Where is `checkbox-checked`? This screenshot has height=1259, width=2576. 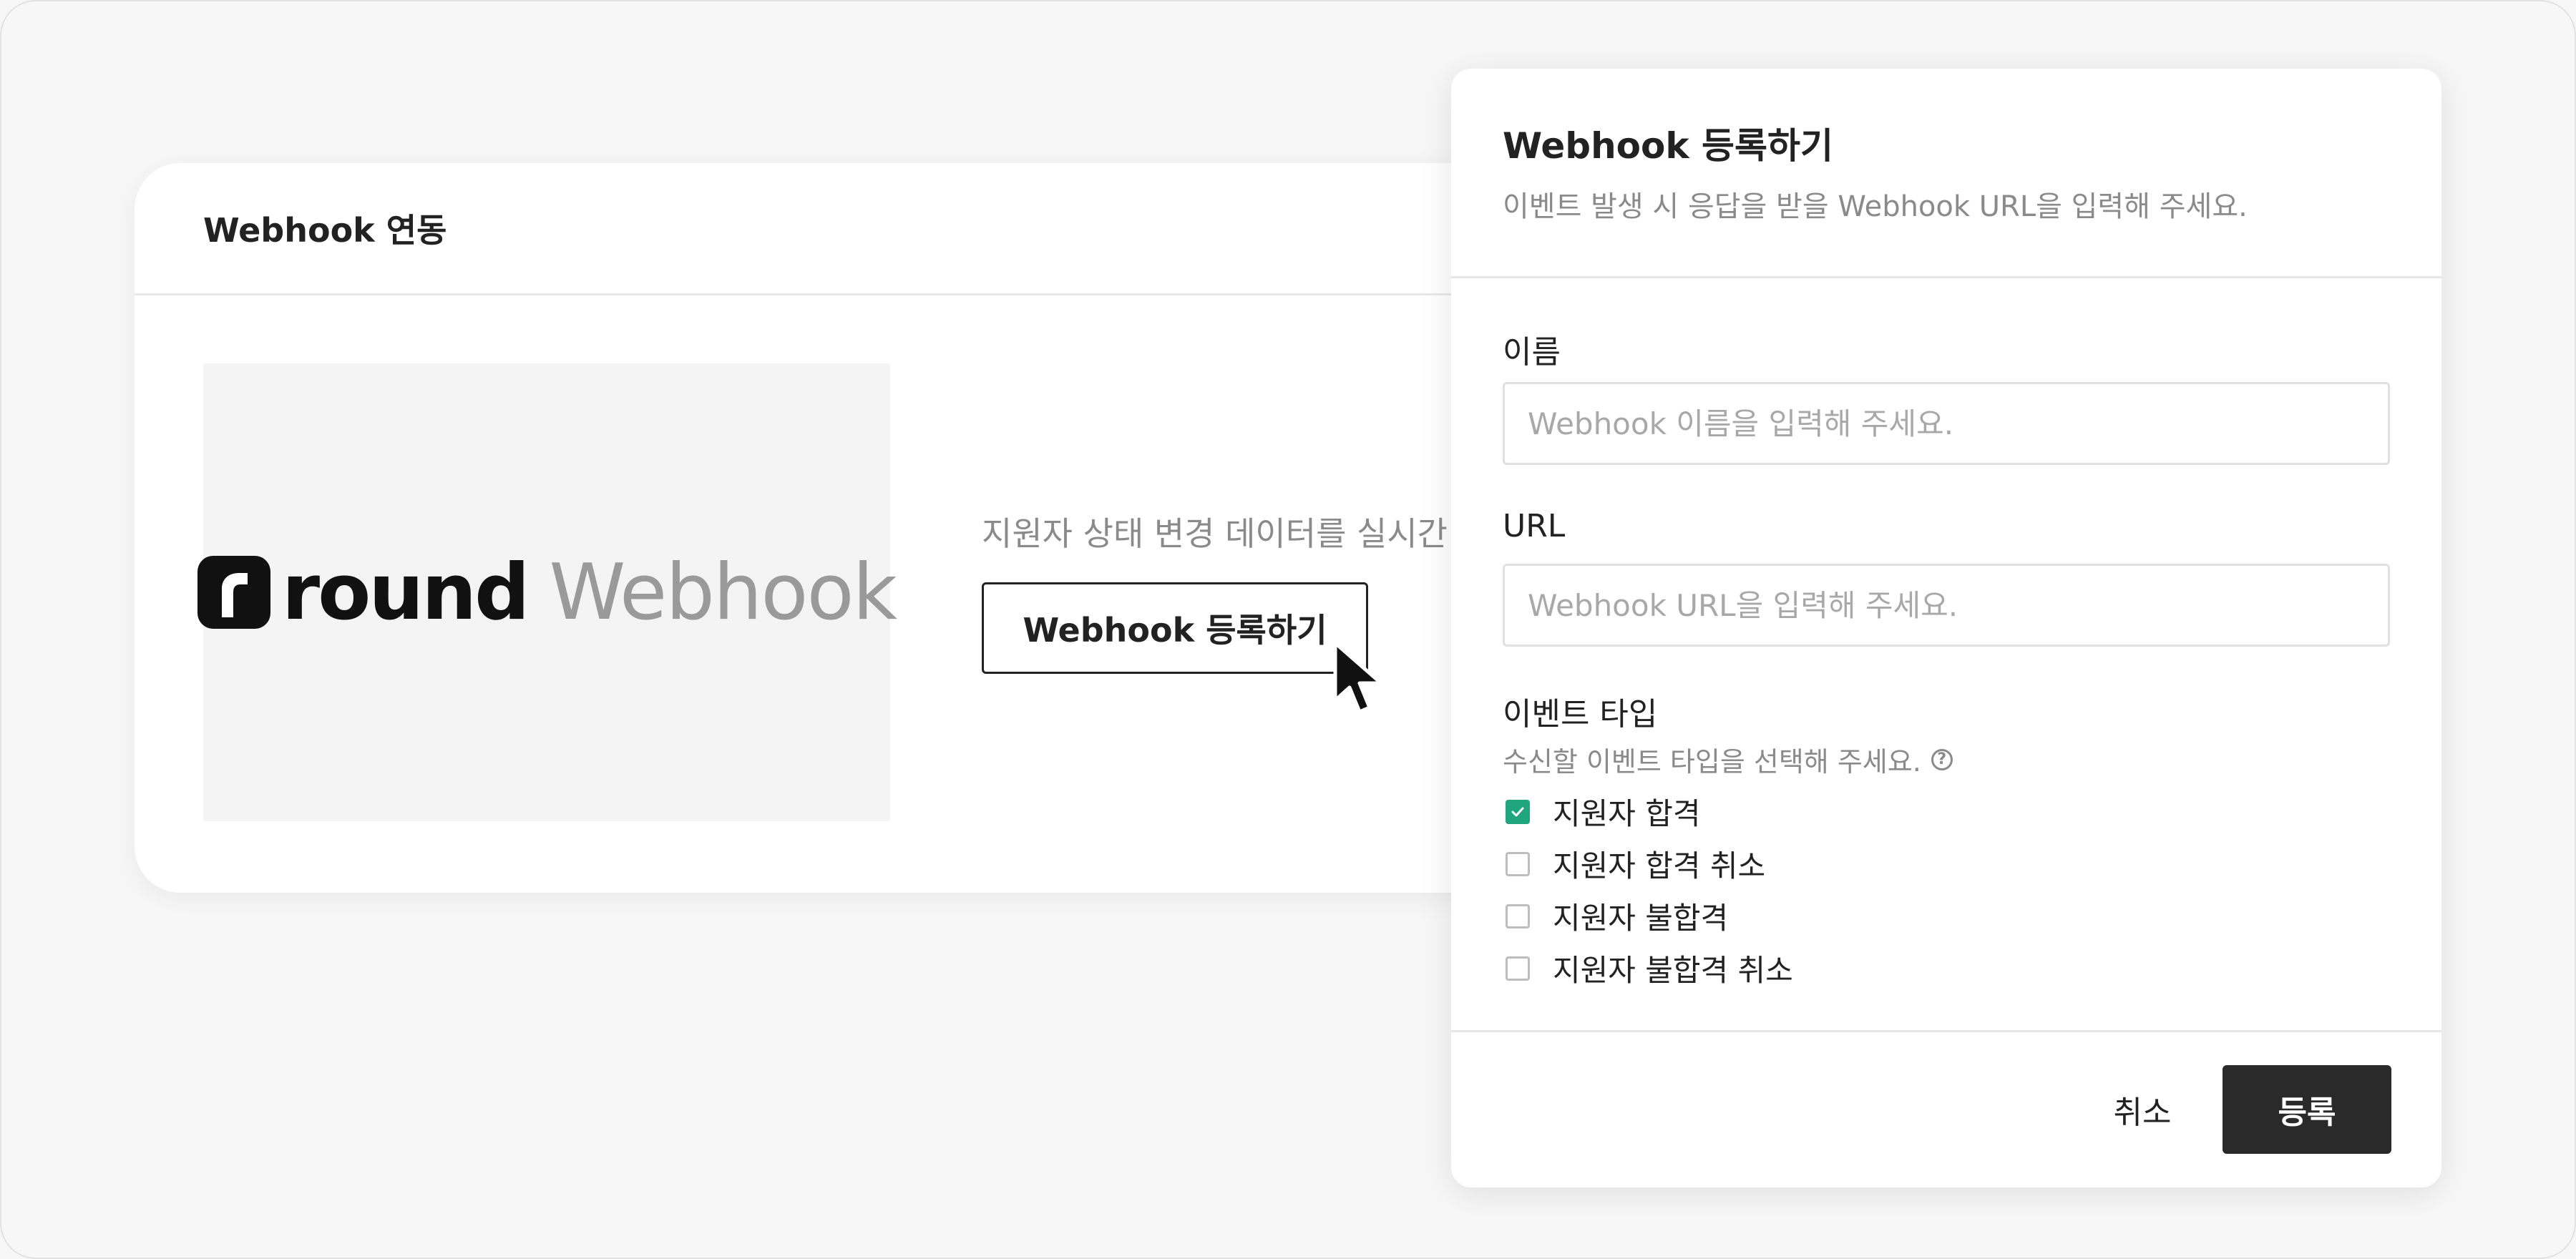 checkbox-checked is located at coordinates (1518, 811).